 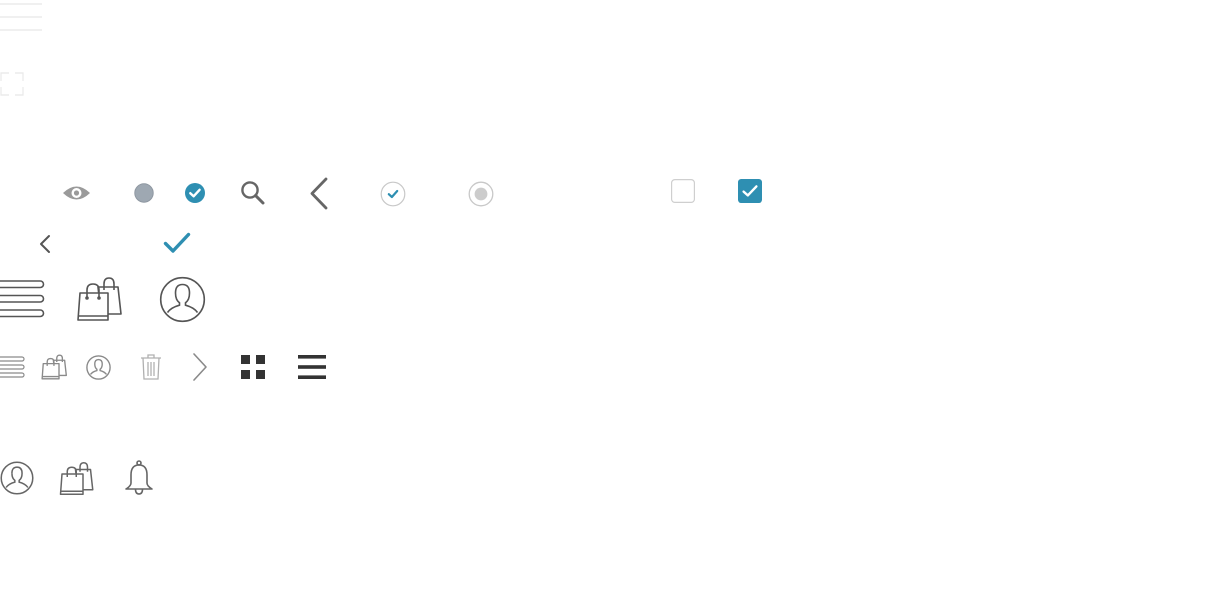 I want to click on expand-icon, so click(x=12, y=84).